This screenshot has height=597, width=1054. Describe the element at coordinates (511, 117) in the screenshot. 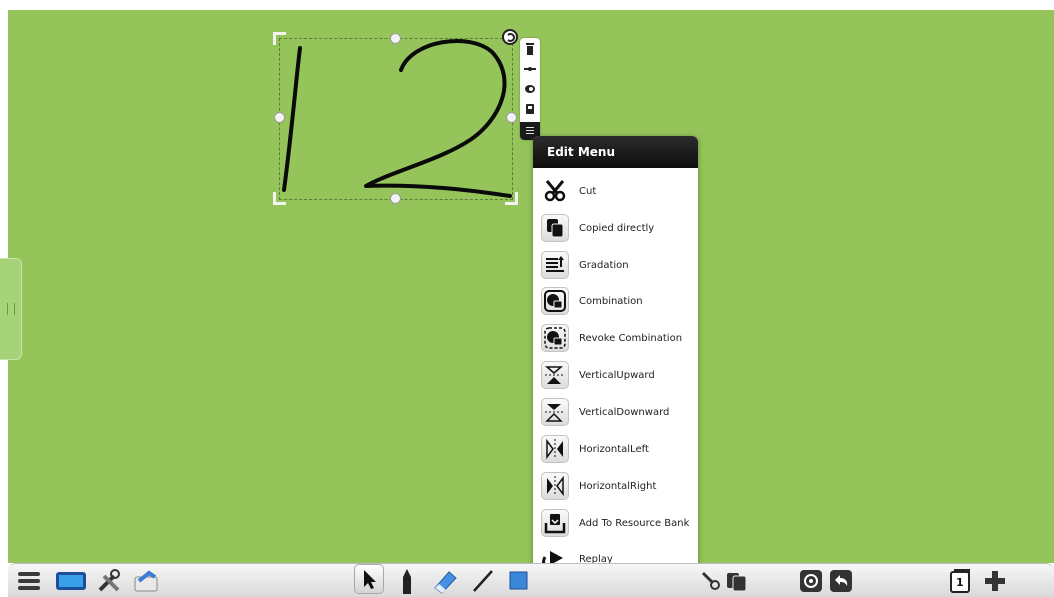

I see `resize-handle-right` at that location.